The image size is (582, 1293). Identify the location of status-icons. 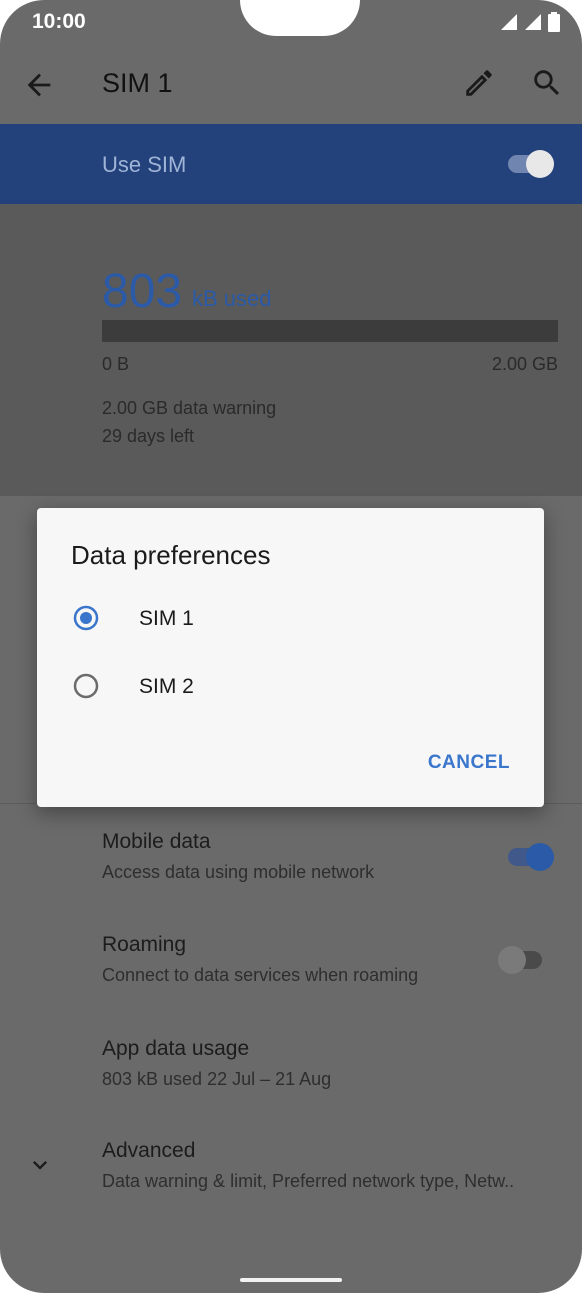
(530, 22).